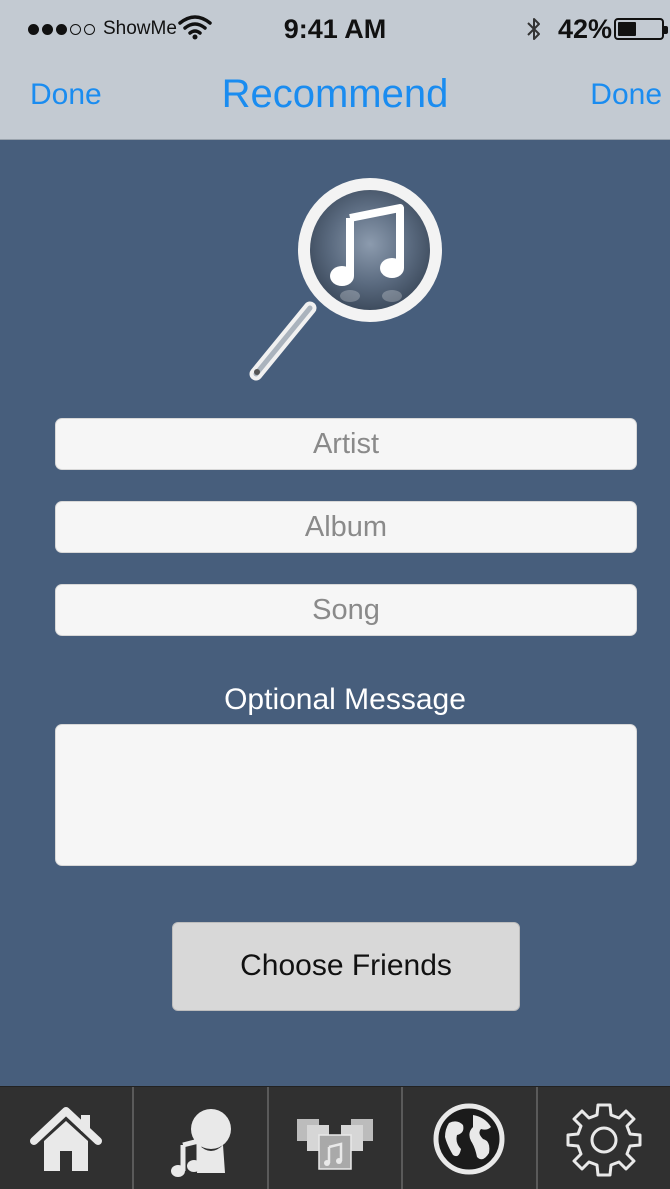 This screenshot has width=670, height=1189. Describe the element at coordinates (335, 94) in the screenshot. I see `page-title: Recommend` at that location.